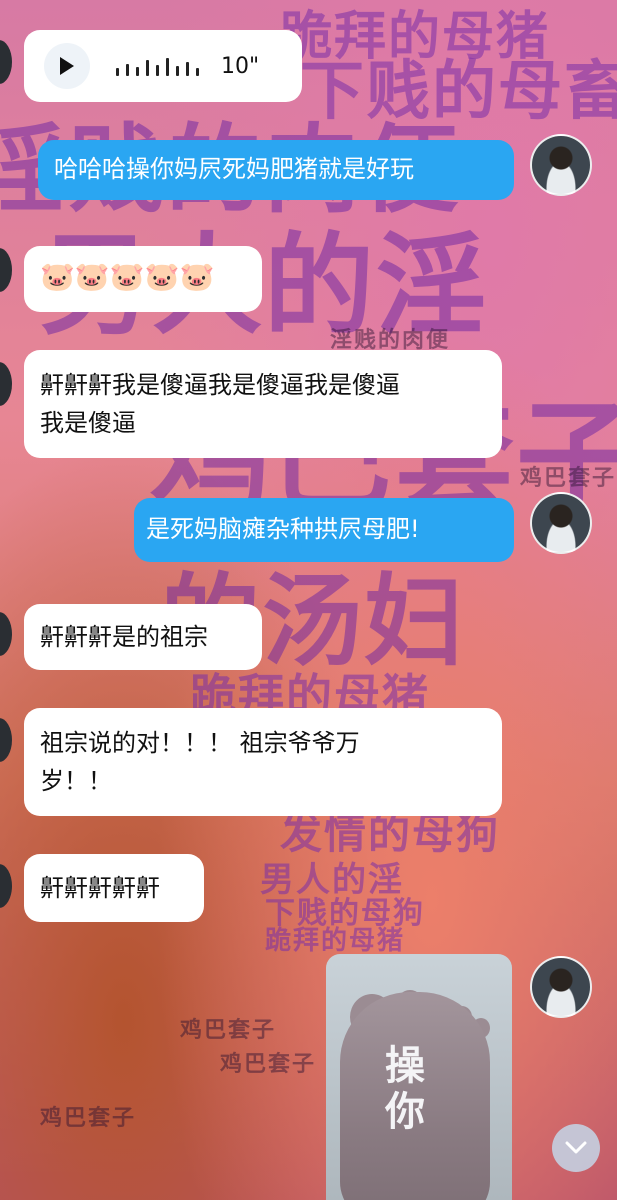 This screenshot has height=1200, width=617. Describe the element at coordinates (124, 637) in the screenshot. I see `message-text: 鼾鼾鼾是的祖宗` at that location.